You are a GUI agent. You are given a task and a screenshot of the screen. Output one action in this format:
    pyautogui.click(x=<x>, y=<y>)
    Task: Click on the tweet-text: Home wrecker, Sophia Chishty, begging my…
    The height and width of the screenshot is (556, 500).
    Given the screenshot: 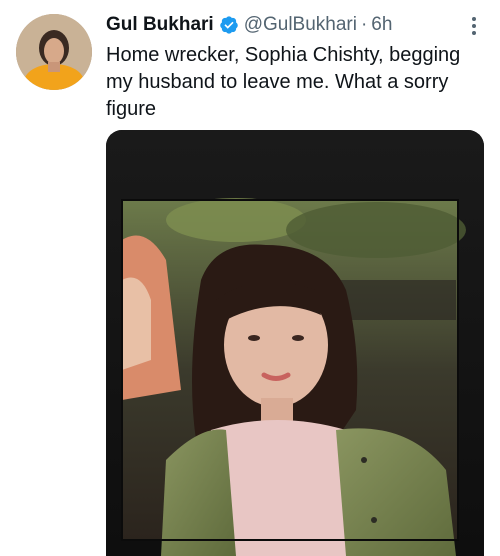 What is the action you would take?
    pyautogui.click(x=283, y=82)
    